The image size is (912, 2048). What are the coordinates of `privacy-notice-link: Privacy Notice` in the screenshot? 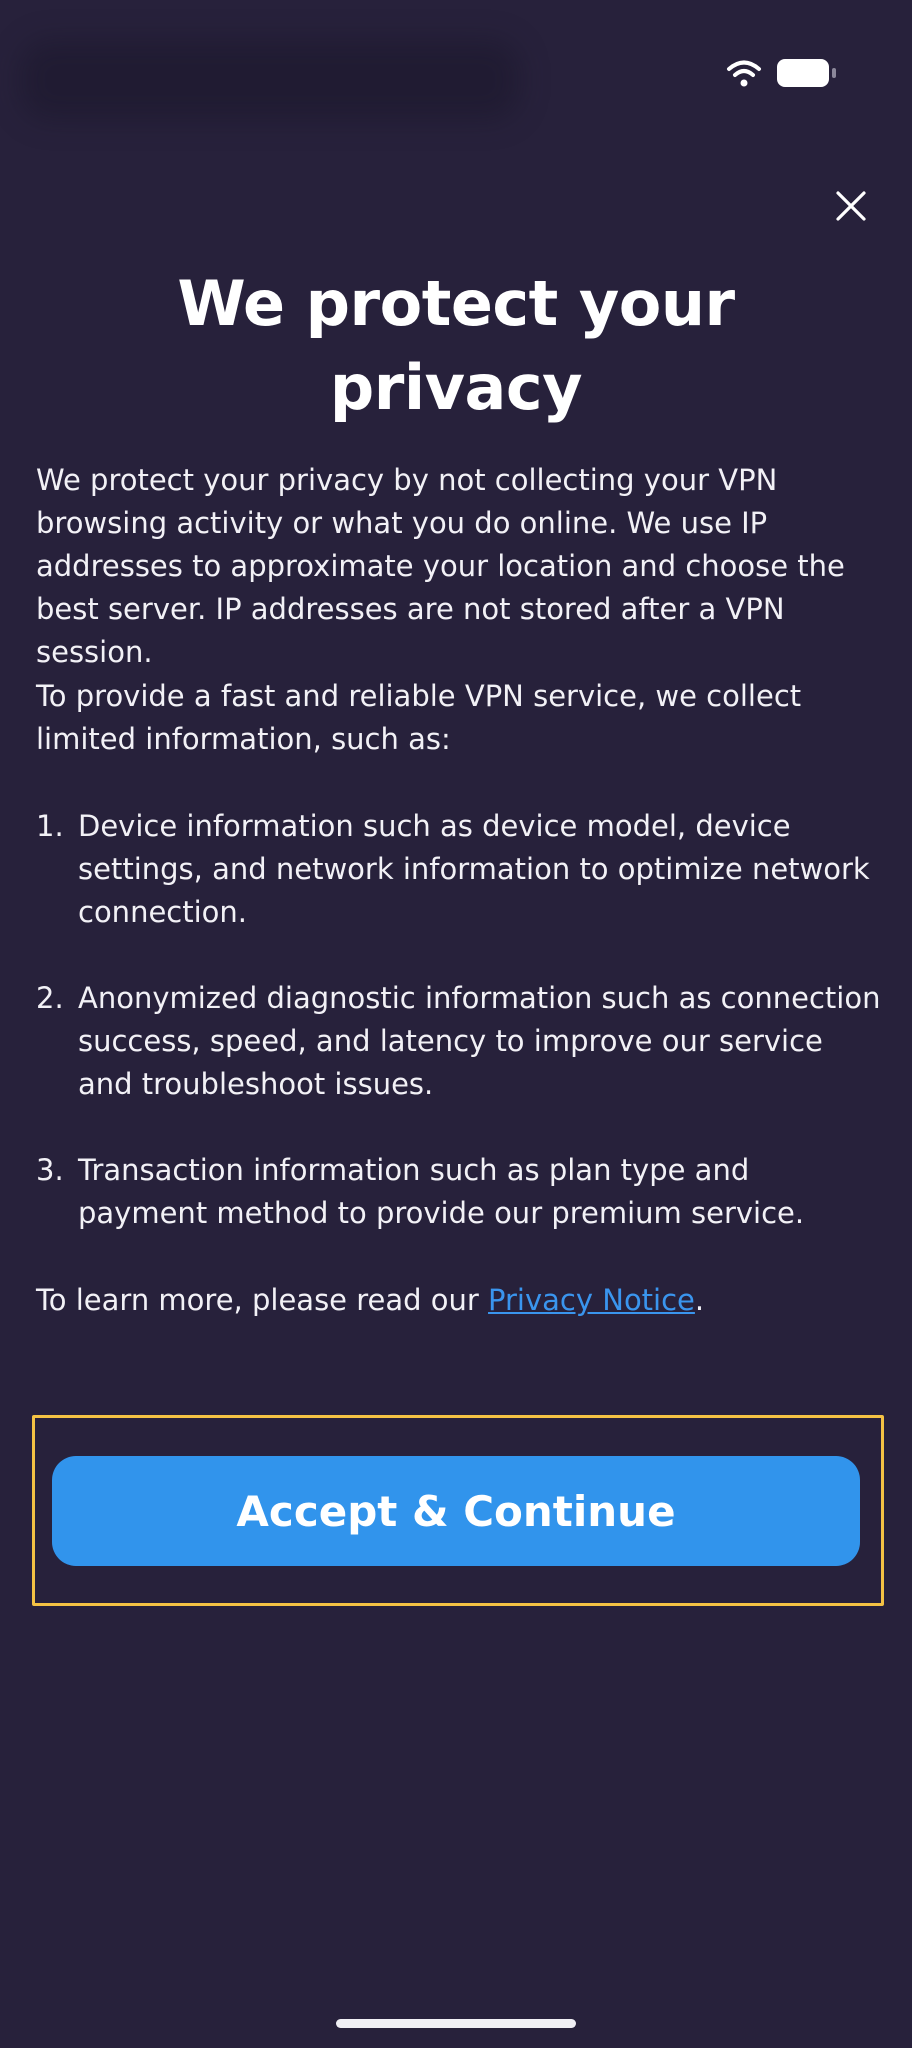 It's located at (591, 1300).